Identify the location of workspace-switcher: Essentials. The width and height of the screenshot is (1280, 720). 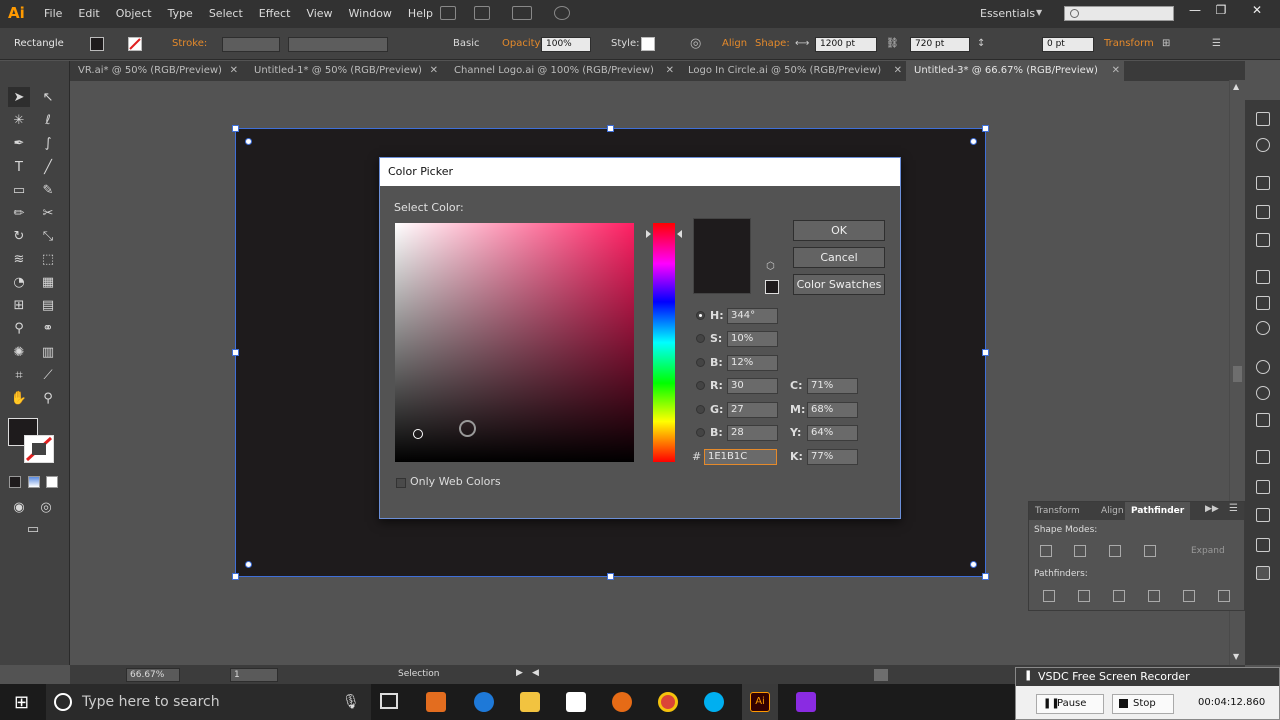
(1007, 14).